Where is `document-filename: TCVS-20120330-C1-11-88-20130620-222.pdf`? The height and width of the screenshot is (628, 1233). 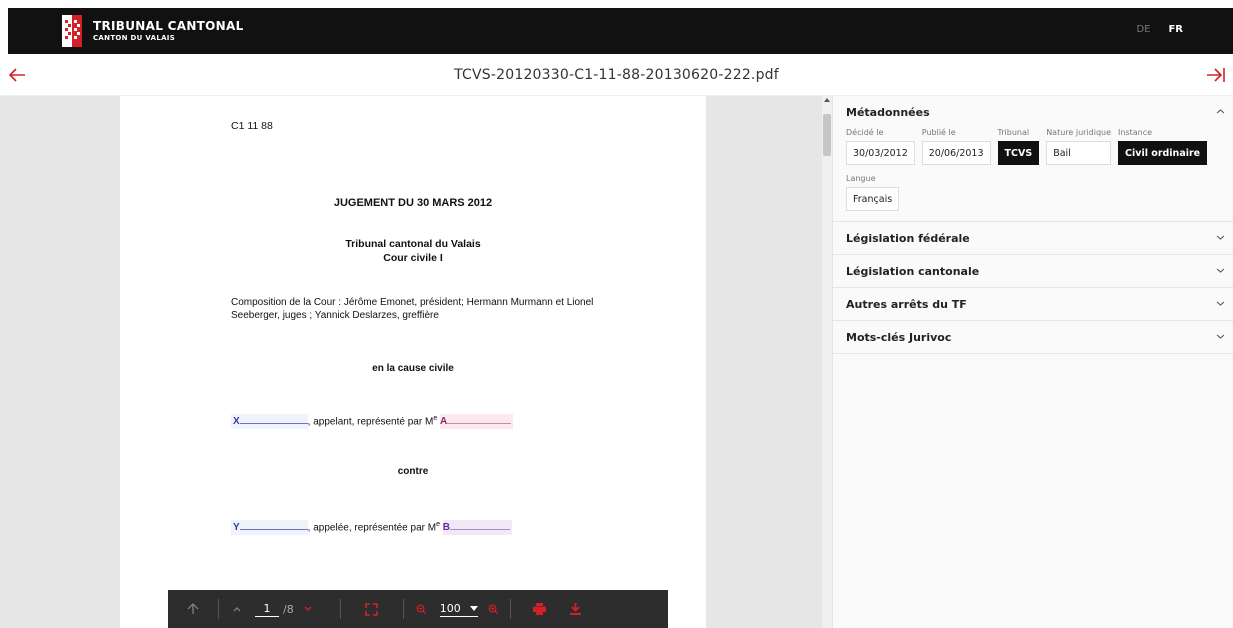 document-filename: TCVS-20120330-C1-11-88-20130620-222.pdf is located at coordinates (616, 74).